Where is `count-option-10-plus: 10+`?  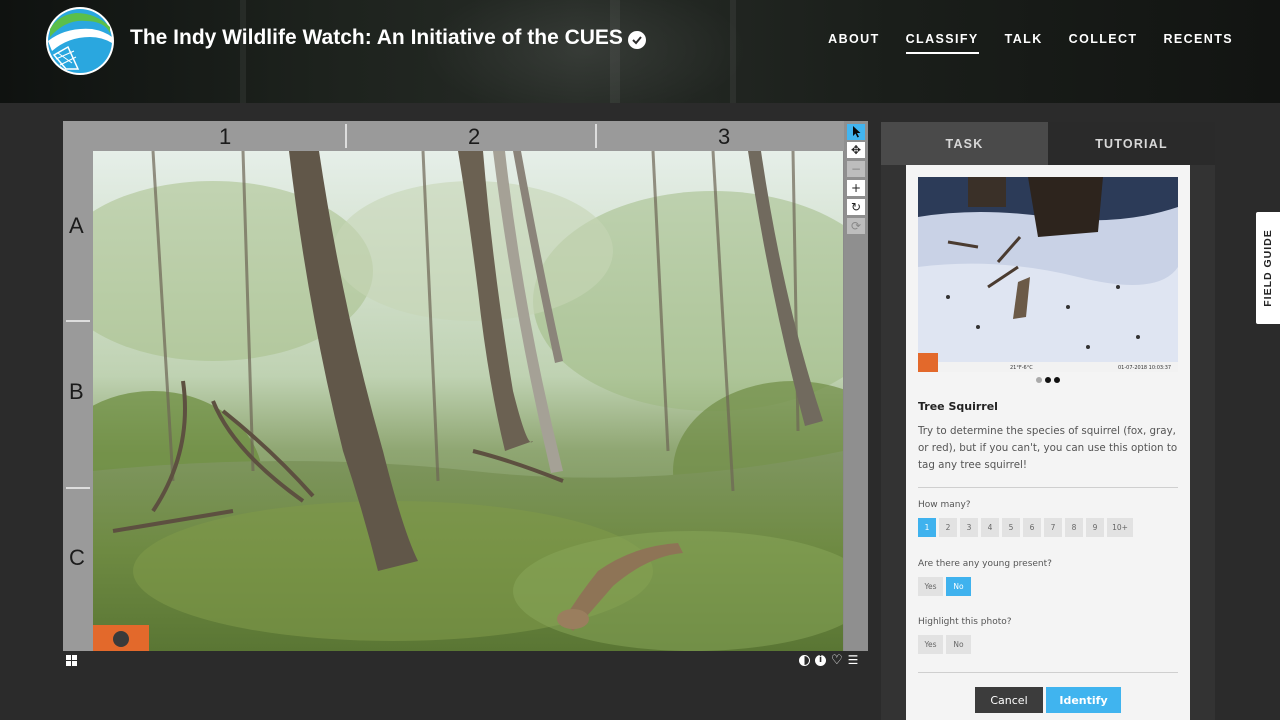 count-option-10-plus: 10+ is located at coordinates (1120, 527).